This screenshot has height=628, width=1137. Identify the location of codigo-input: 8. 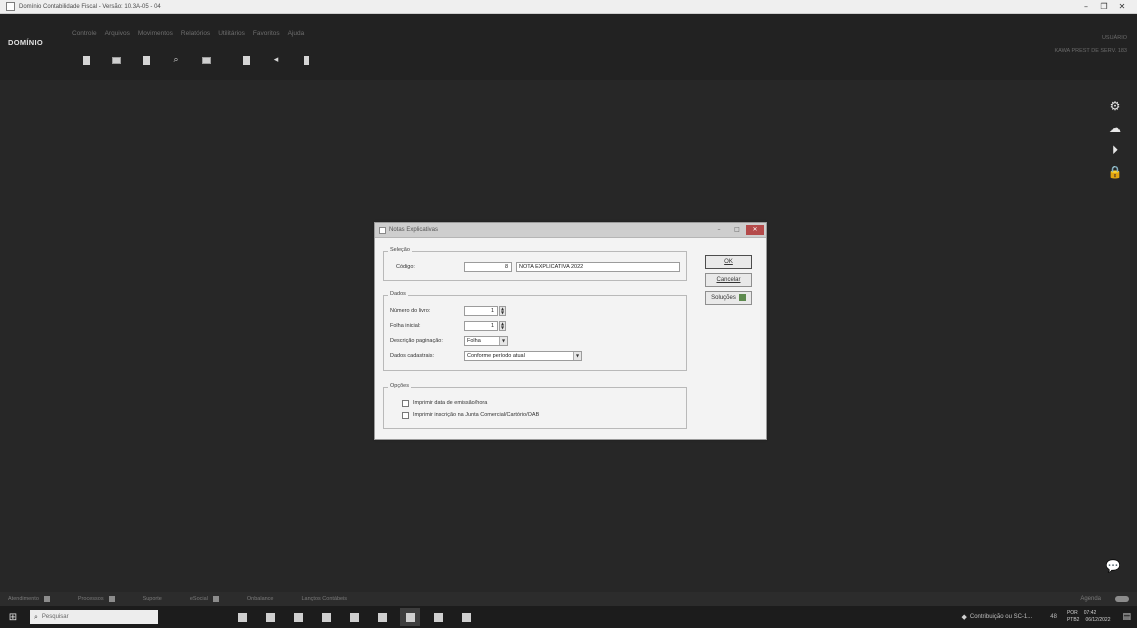
(488, 267).